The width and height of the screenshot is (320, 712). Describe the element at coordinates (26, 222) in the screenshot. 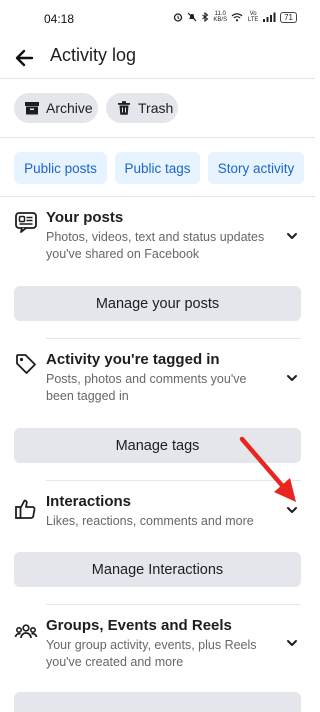

I see `posts-icon` at that location.